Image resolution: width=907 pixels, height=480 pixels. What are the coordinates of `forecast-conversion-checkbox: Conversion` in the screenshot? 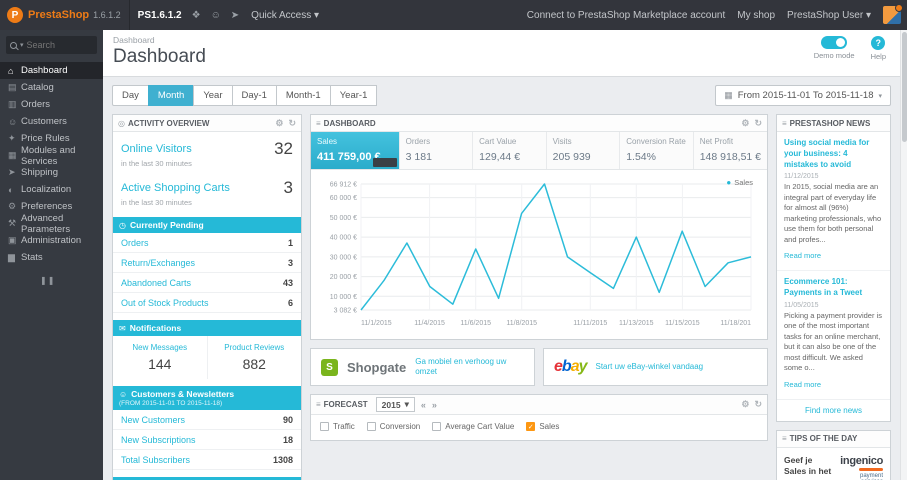 It's located at (393, 426).